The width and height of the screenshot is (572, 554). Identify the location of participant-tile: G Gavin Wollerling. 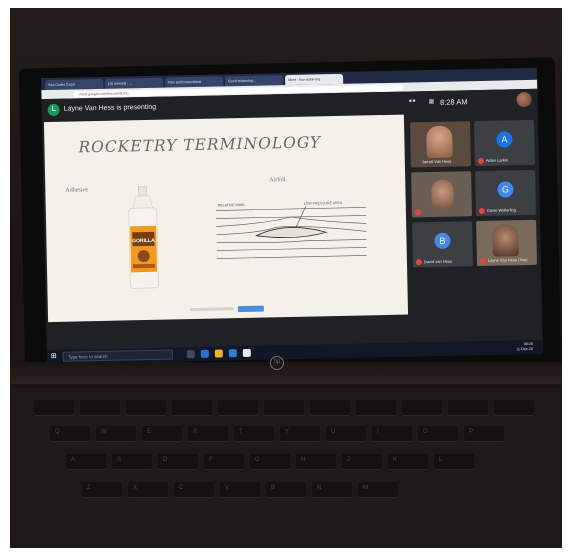
(505, 193).